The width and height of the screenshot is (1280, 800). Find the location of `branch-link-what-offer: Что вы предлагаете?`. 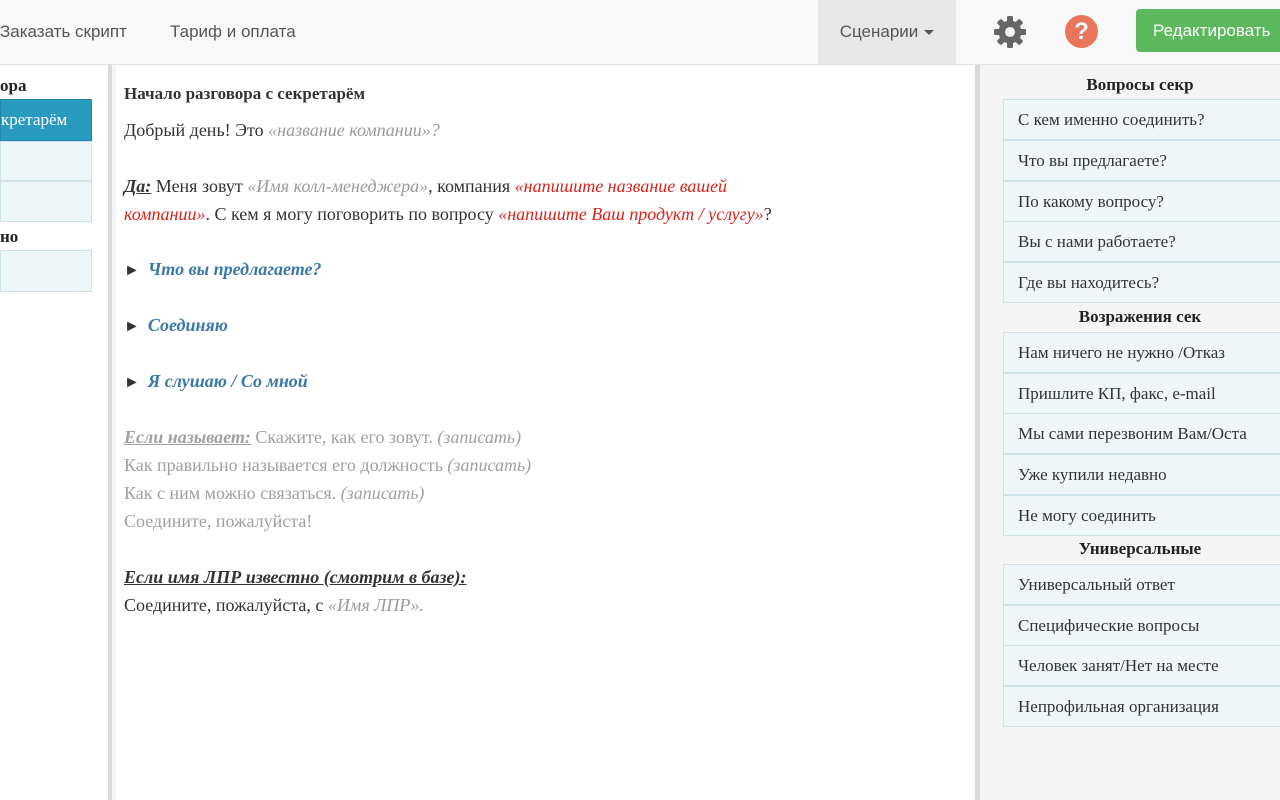

branch-link-what-offer: Что вы предлагаете? is located at coordinates (235, 269).